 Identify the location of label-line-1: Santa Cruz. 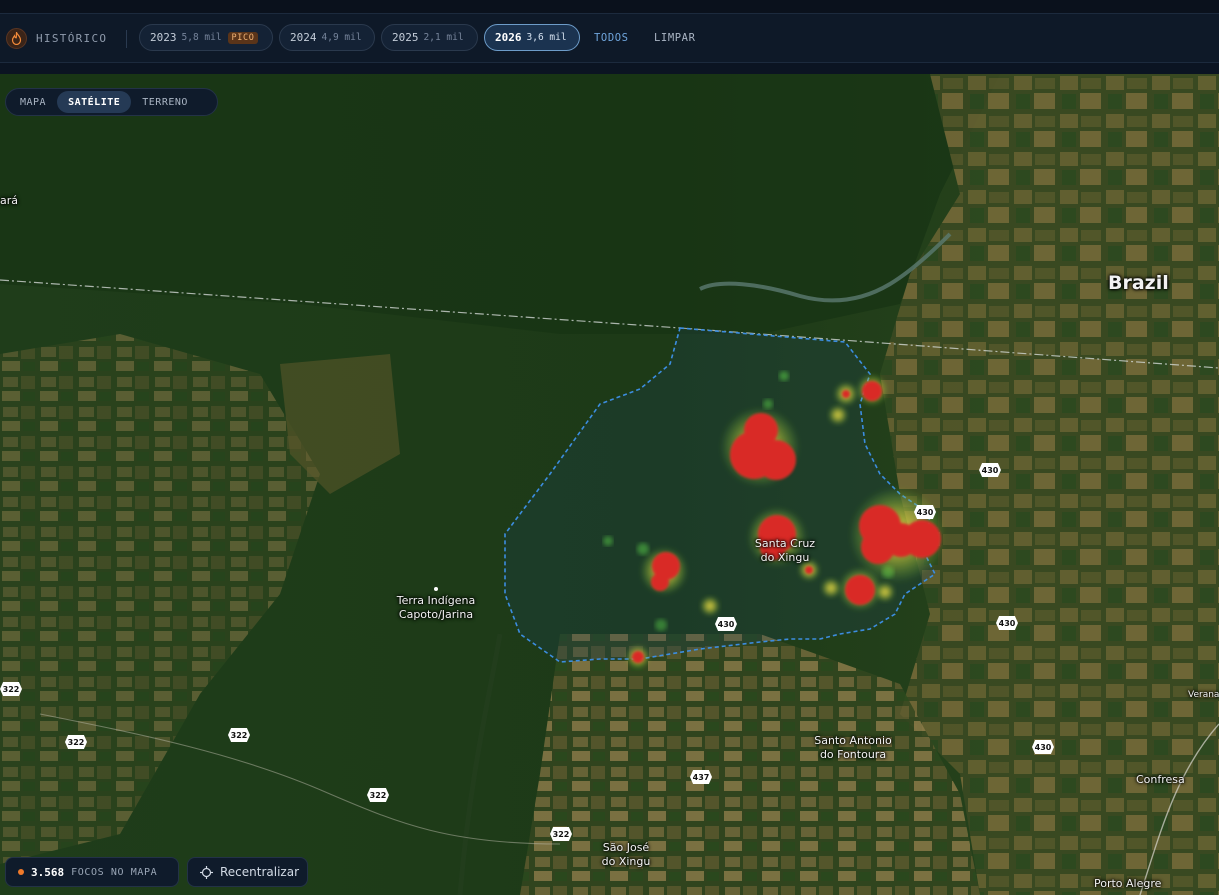
(785, 543).